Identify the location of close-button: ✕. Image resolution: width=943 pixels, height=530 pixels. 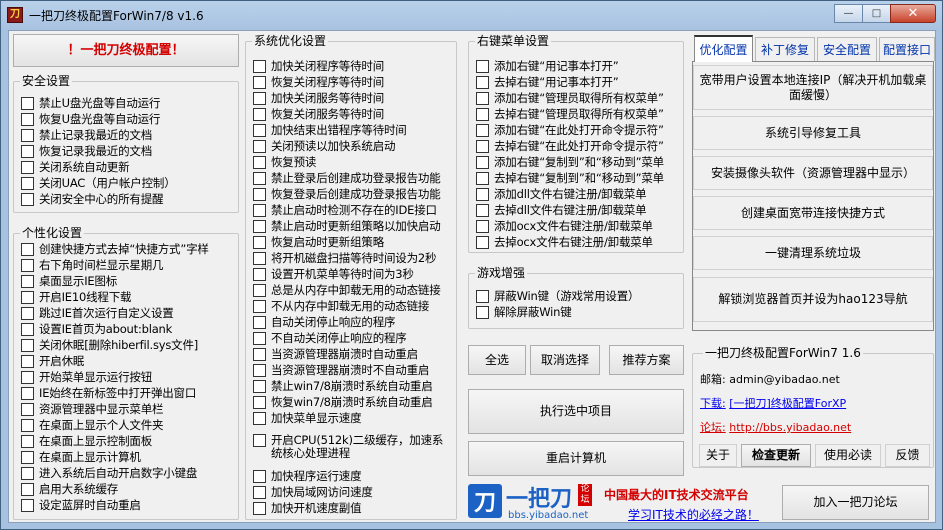
(913, 13).